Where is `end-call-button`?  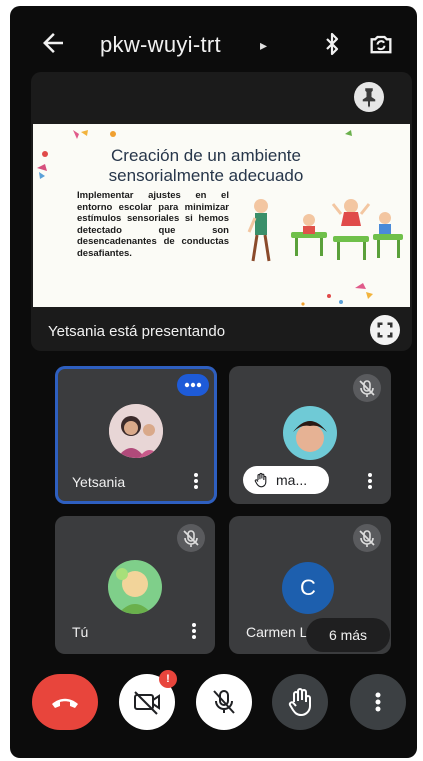
end-call-button is located at coordinates (65, 702).